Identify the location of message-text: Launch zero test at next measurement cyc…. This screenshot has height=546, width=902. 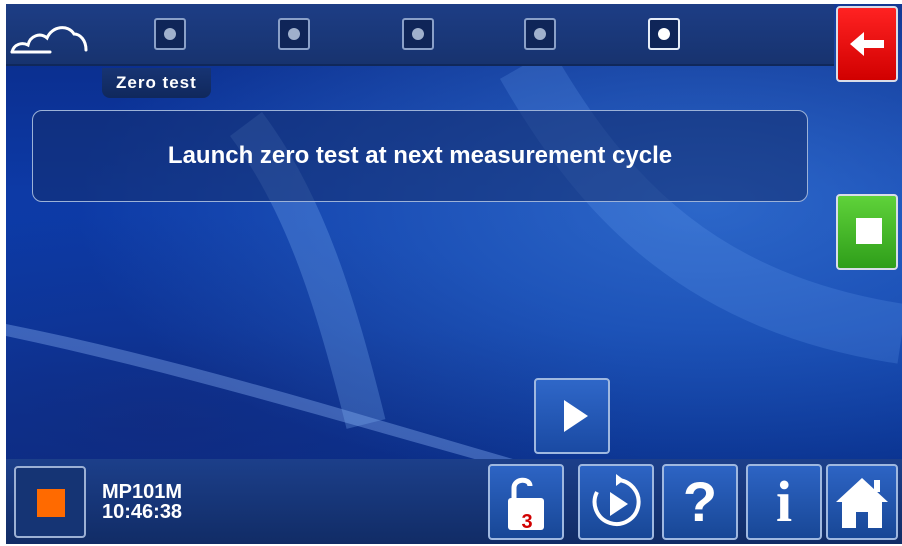
(420, 155).